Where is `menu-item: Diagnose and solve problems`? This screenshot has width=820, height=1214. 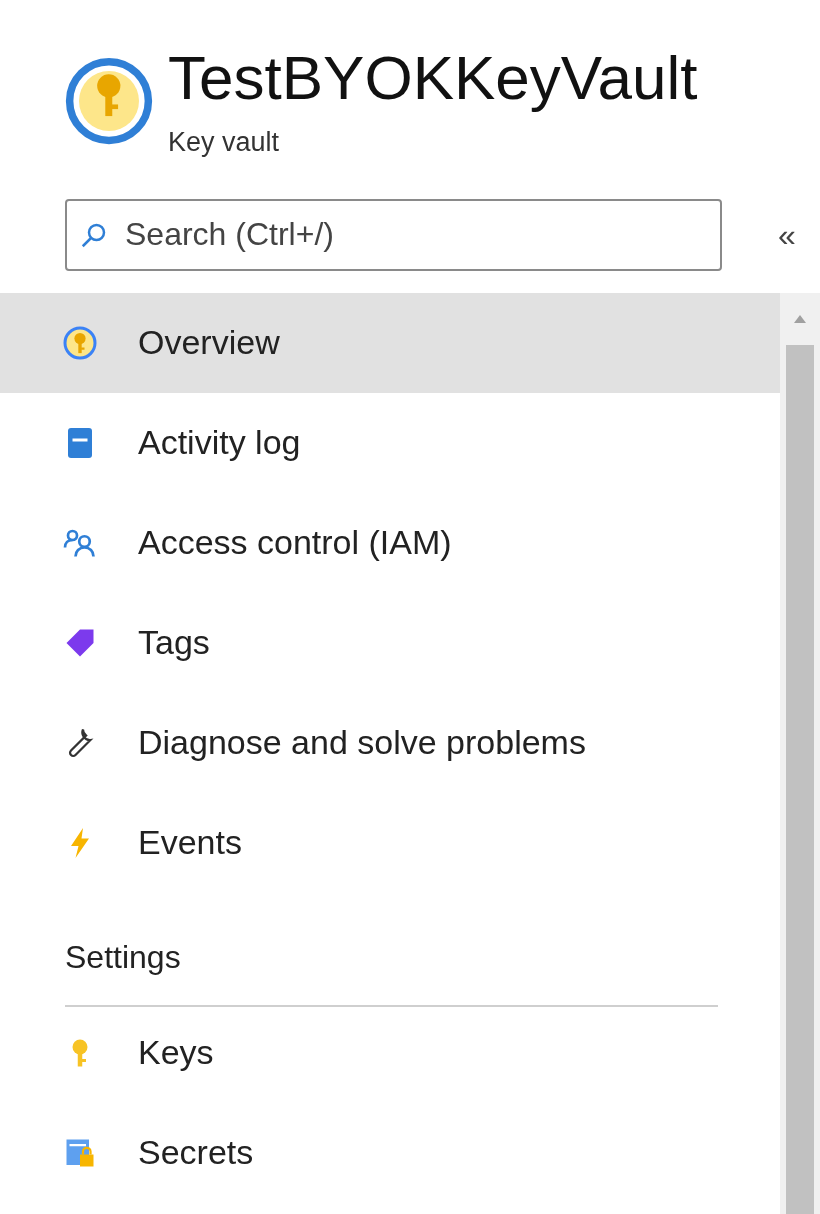
menu-item: Diagnose and solve problems is located at coordinates (390, 742).